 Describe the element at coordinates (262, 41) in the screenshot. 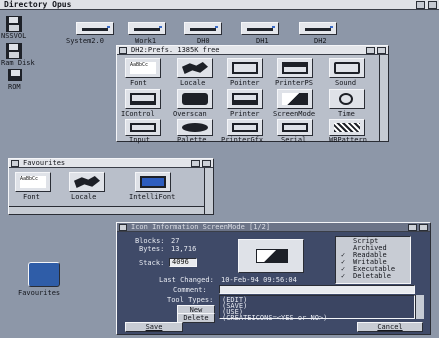

I see `drive-label-dh1: DH1` at that location.